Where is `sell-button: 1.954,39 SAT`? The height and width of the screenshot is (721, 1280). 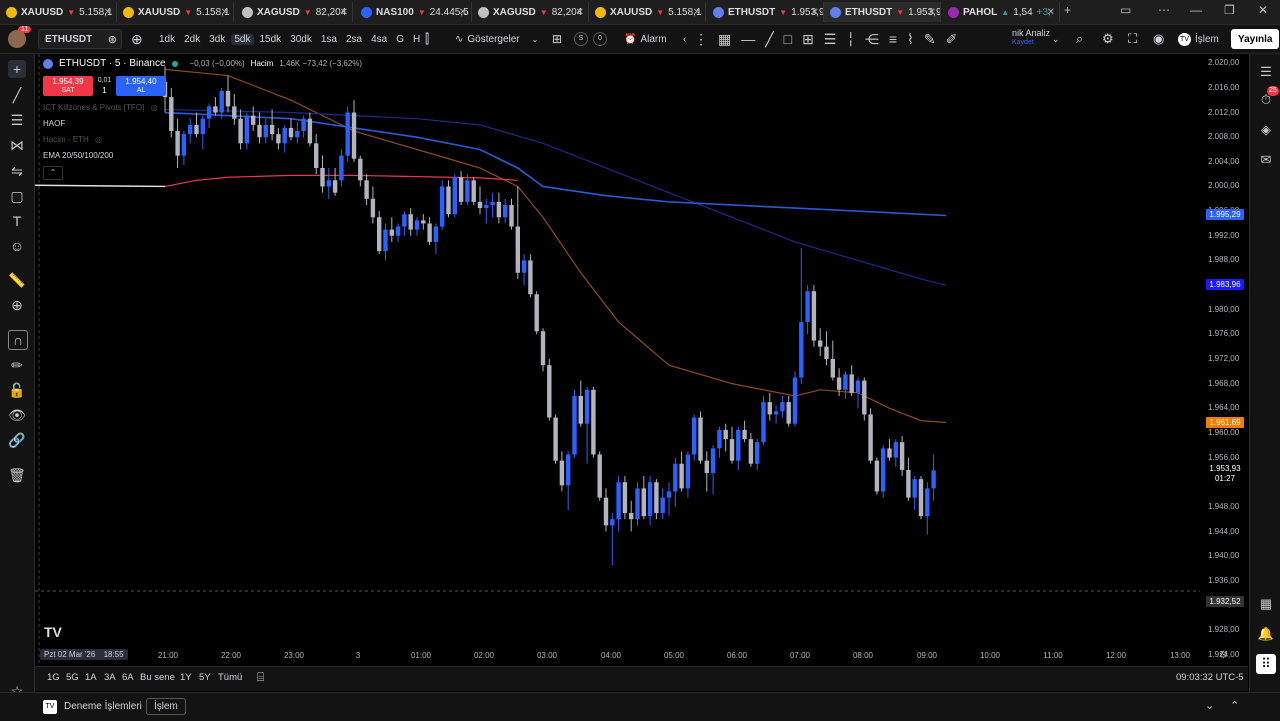
sell-button: 1.954,39 SAT is located at coordinates (68, 86).